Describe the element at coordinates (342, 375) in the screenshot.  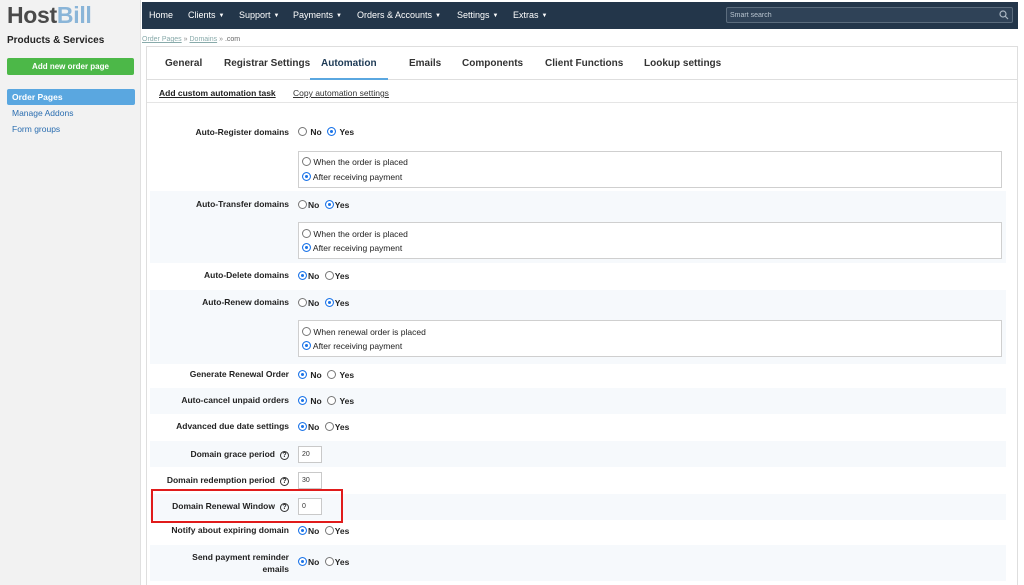
I see `generate-renewal-yes-option: Yes` at that location.